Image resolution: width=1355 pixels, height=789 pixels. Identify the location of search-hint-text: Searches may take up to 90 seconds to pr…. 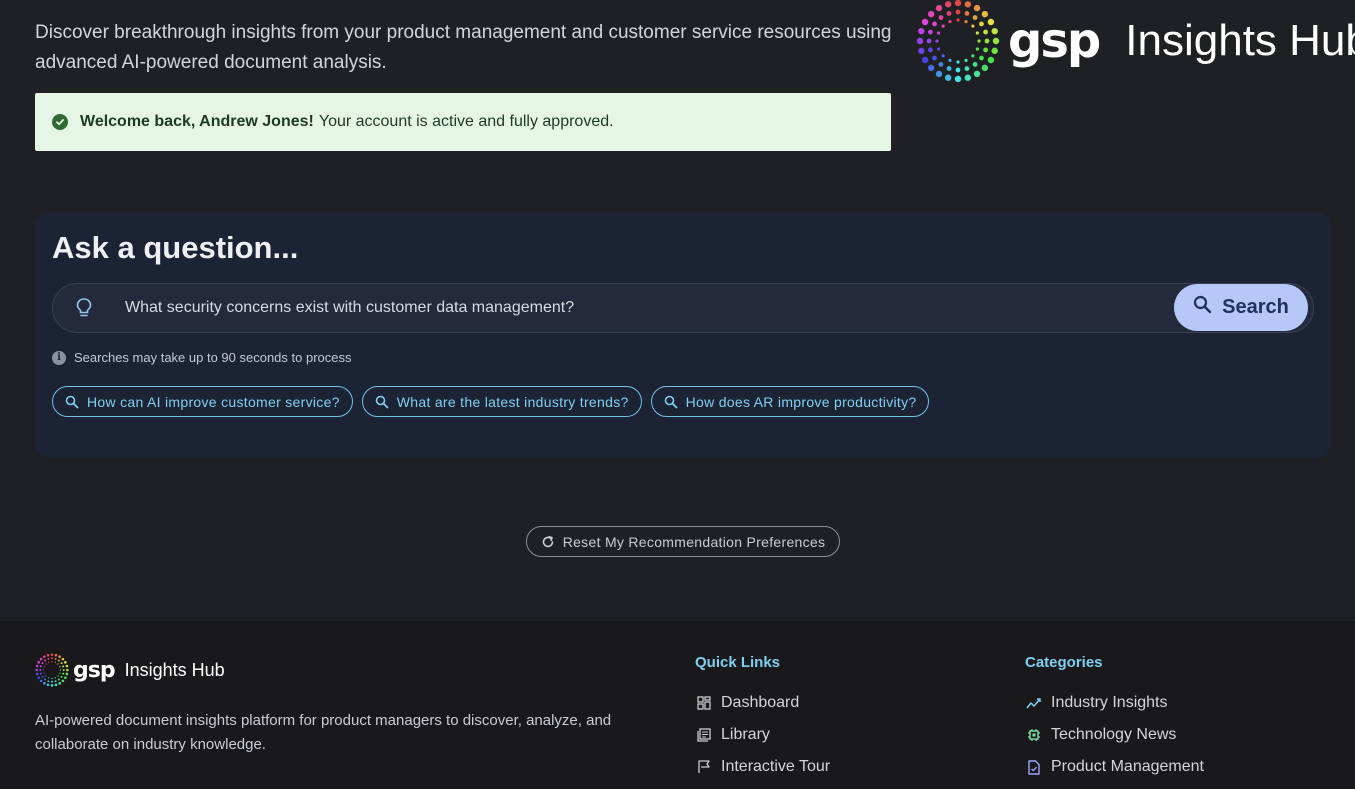
(213, 357).